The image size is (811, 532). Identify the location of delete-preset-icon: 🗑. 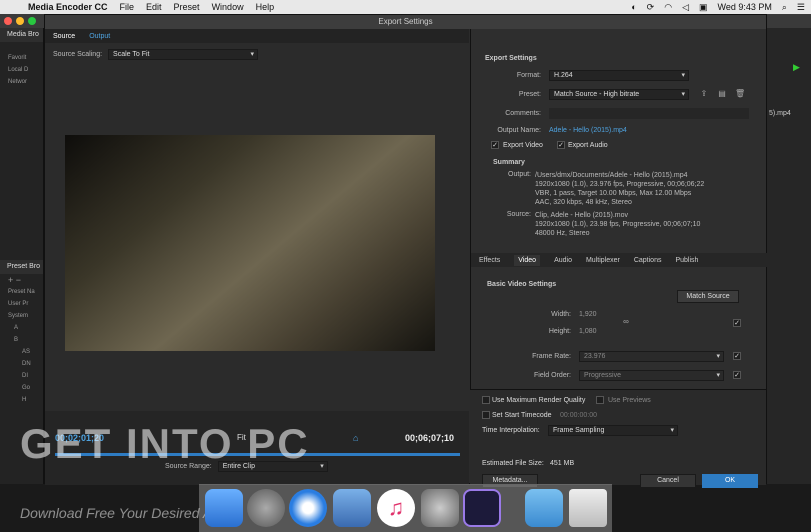
(740, 94).